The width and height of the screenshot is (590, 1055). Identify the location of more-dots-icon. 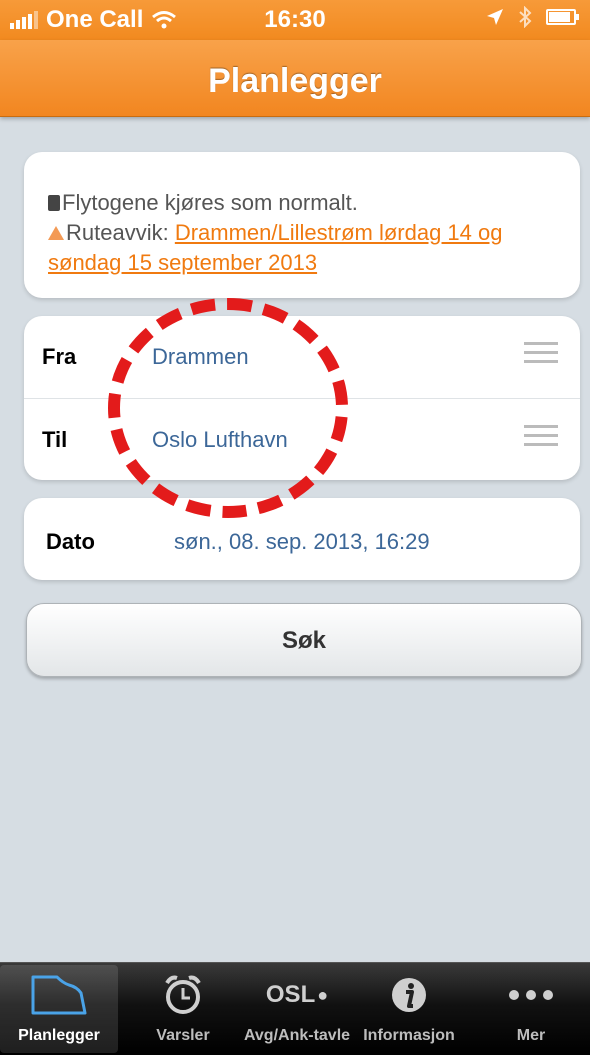
(531, 995).